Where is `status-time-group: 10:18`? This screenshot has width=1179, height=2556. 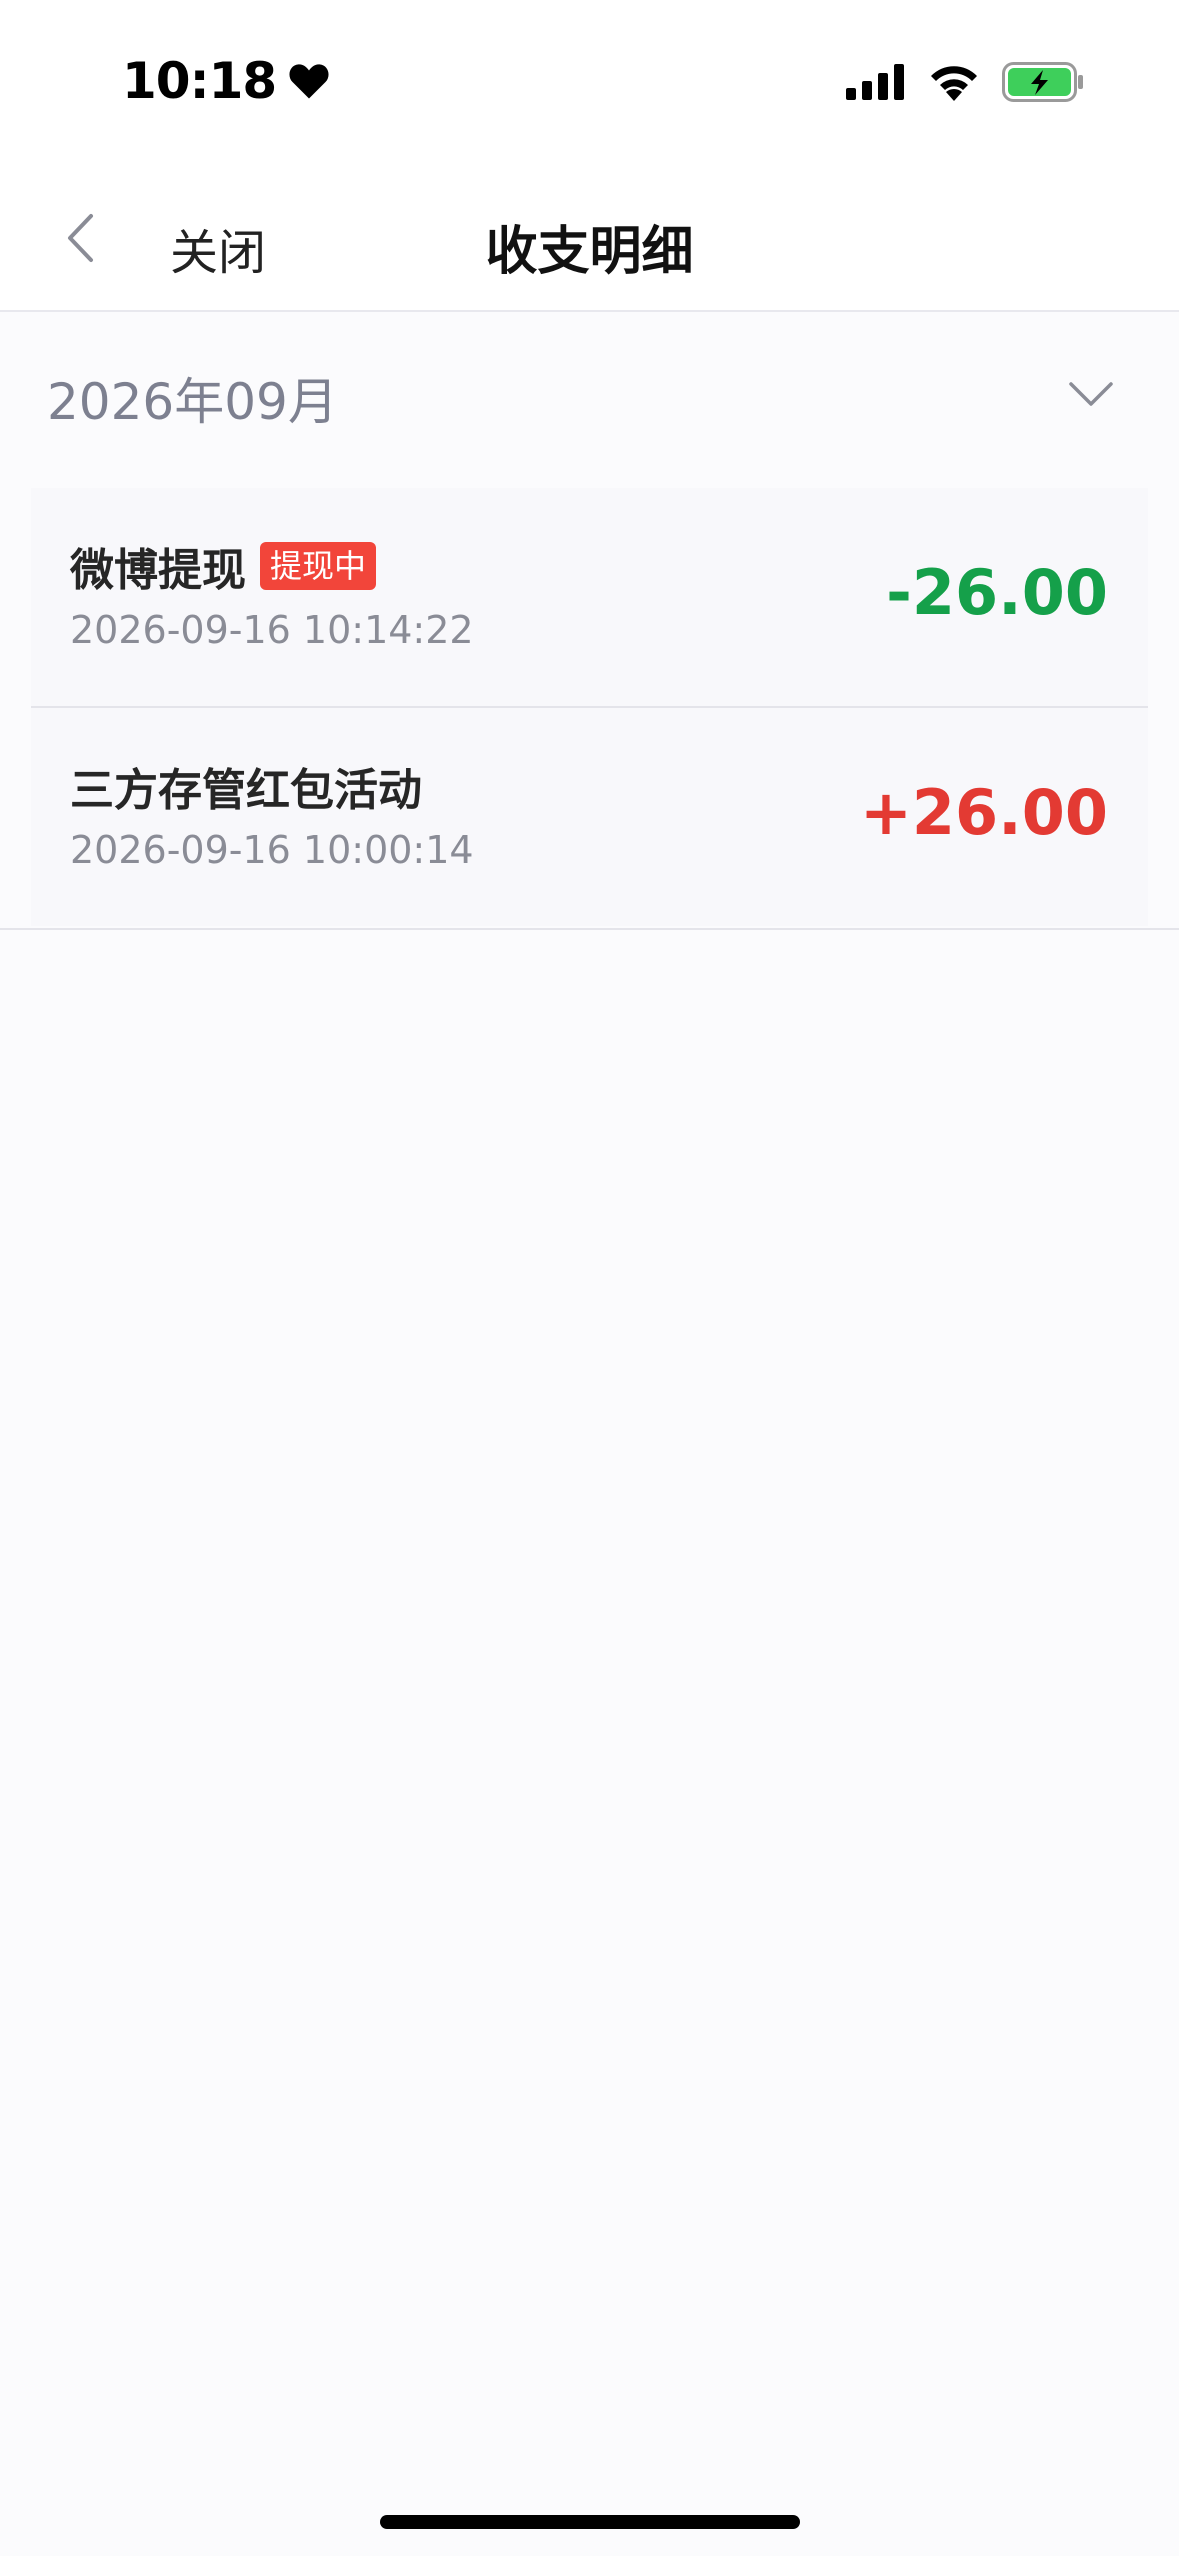 status-time-group: 10:18 is located at coordinates (226, 81).